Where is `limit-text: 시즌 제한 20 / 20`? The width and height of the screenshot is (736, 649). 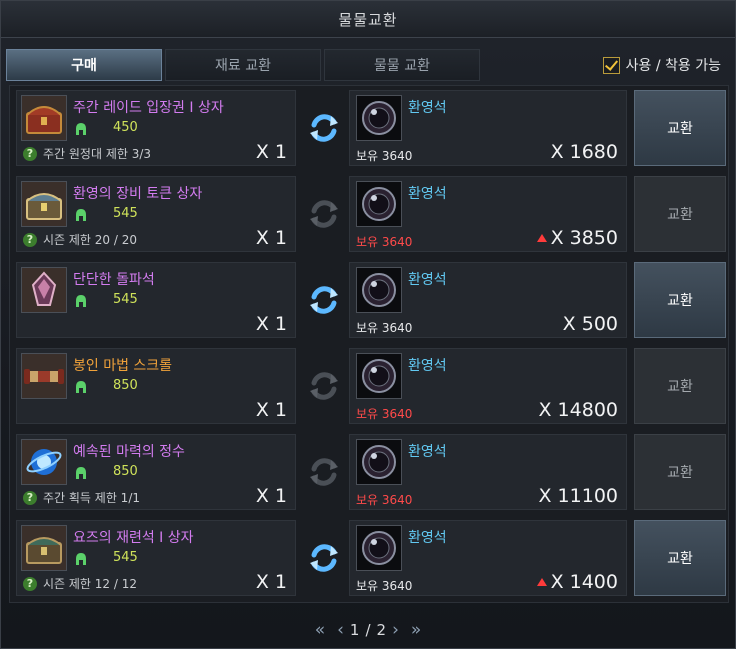 limit-text: 시즌 제한 20 / 20 is located at coordinates (90, 240).